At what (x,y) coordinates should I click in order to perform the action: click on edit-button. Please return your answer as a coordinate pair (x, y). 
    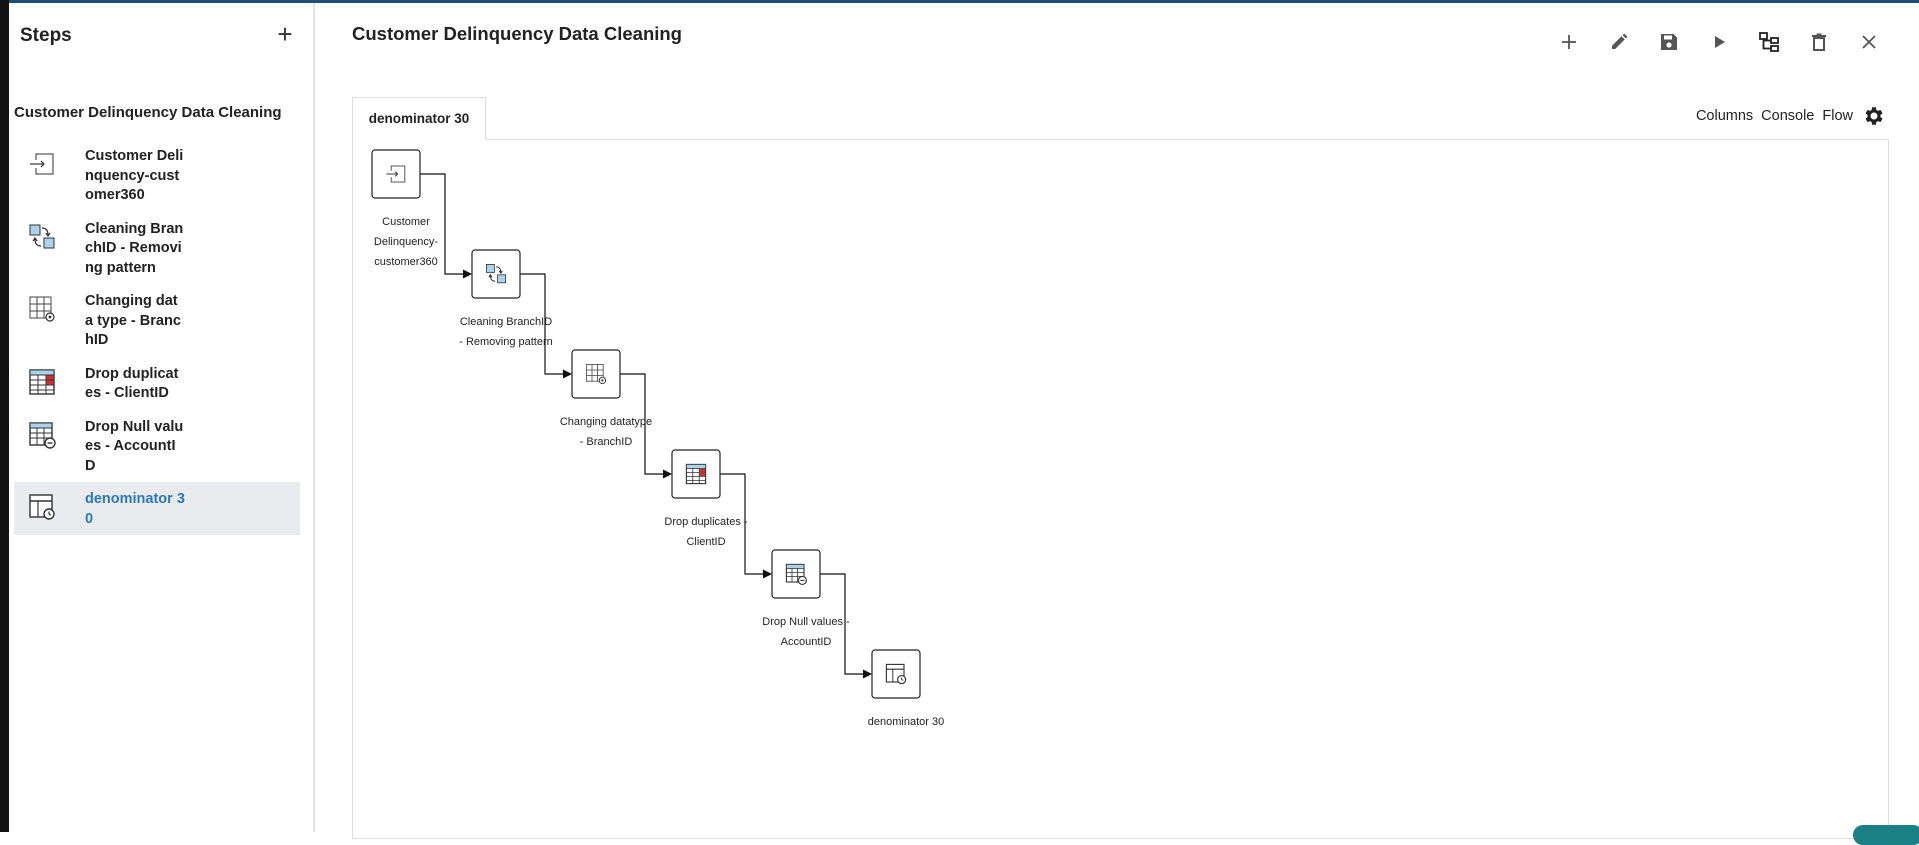
    Looking at the image, I should click on (1619, 44).